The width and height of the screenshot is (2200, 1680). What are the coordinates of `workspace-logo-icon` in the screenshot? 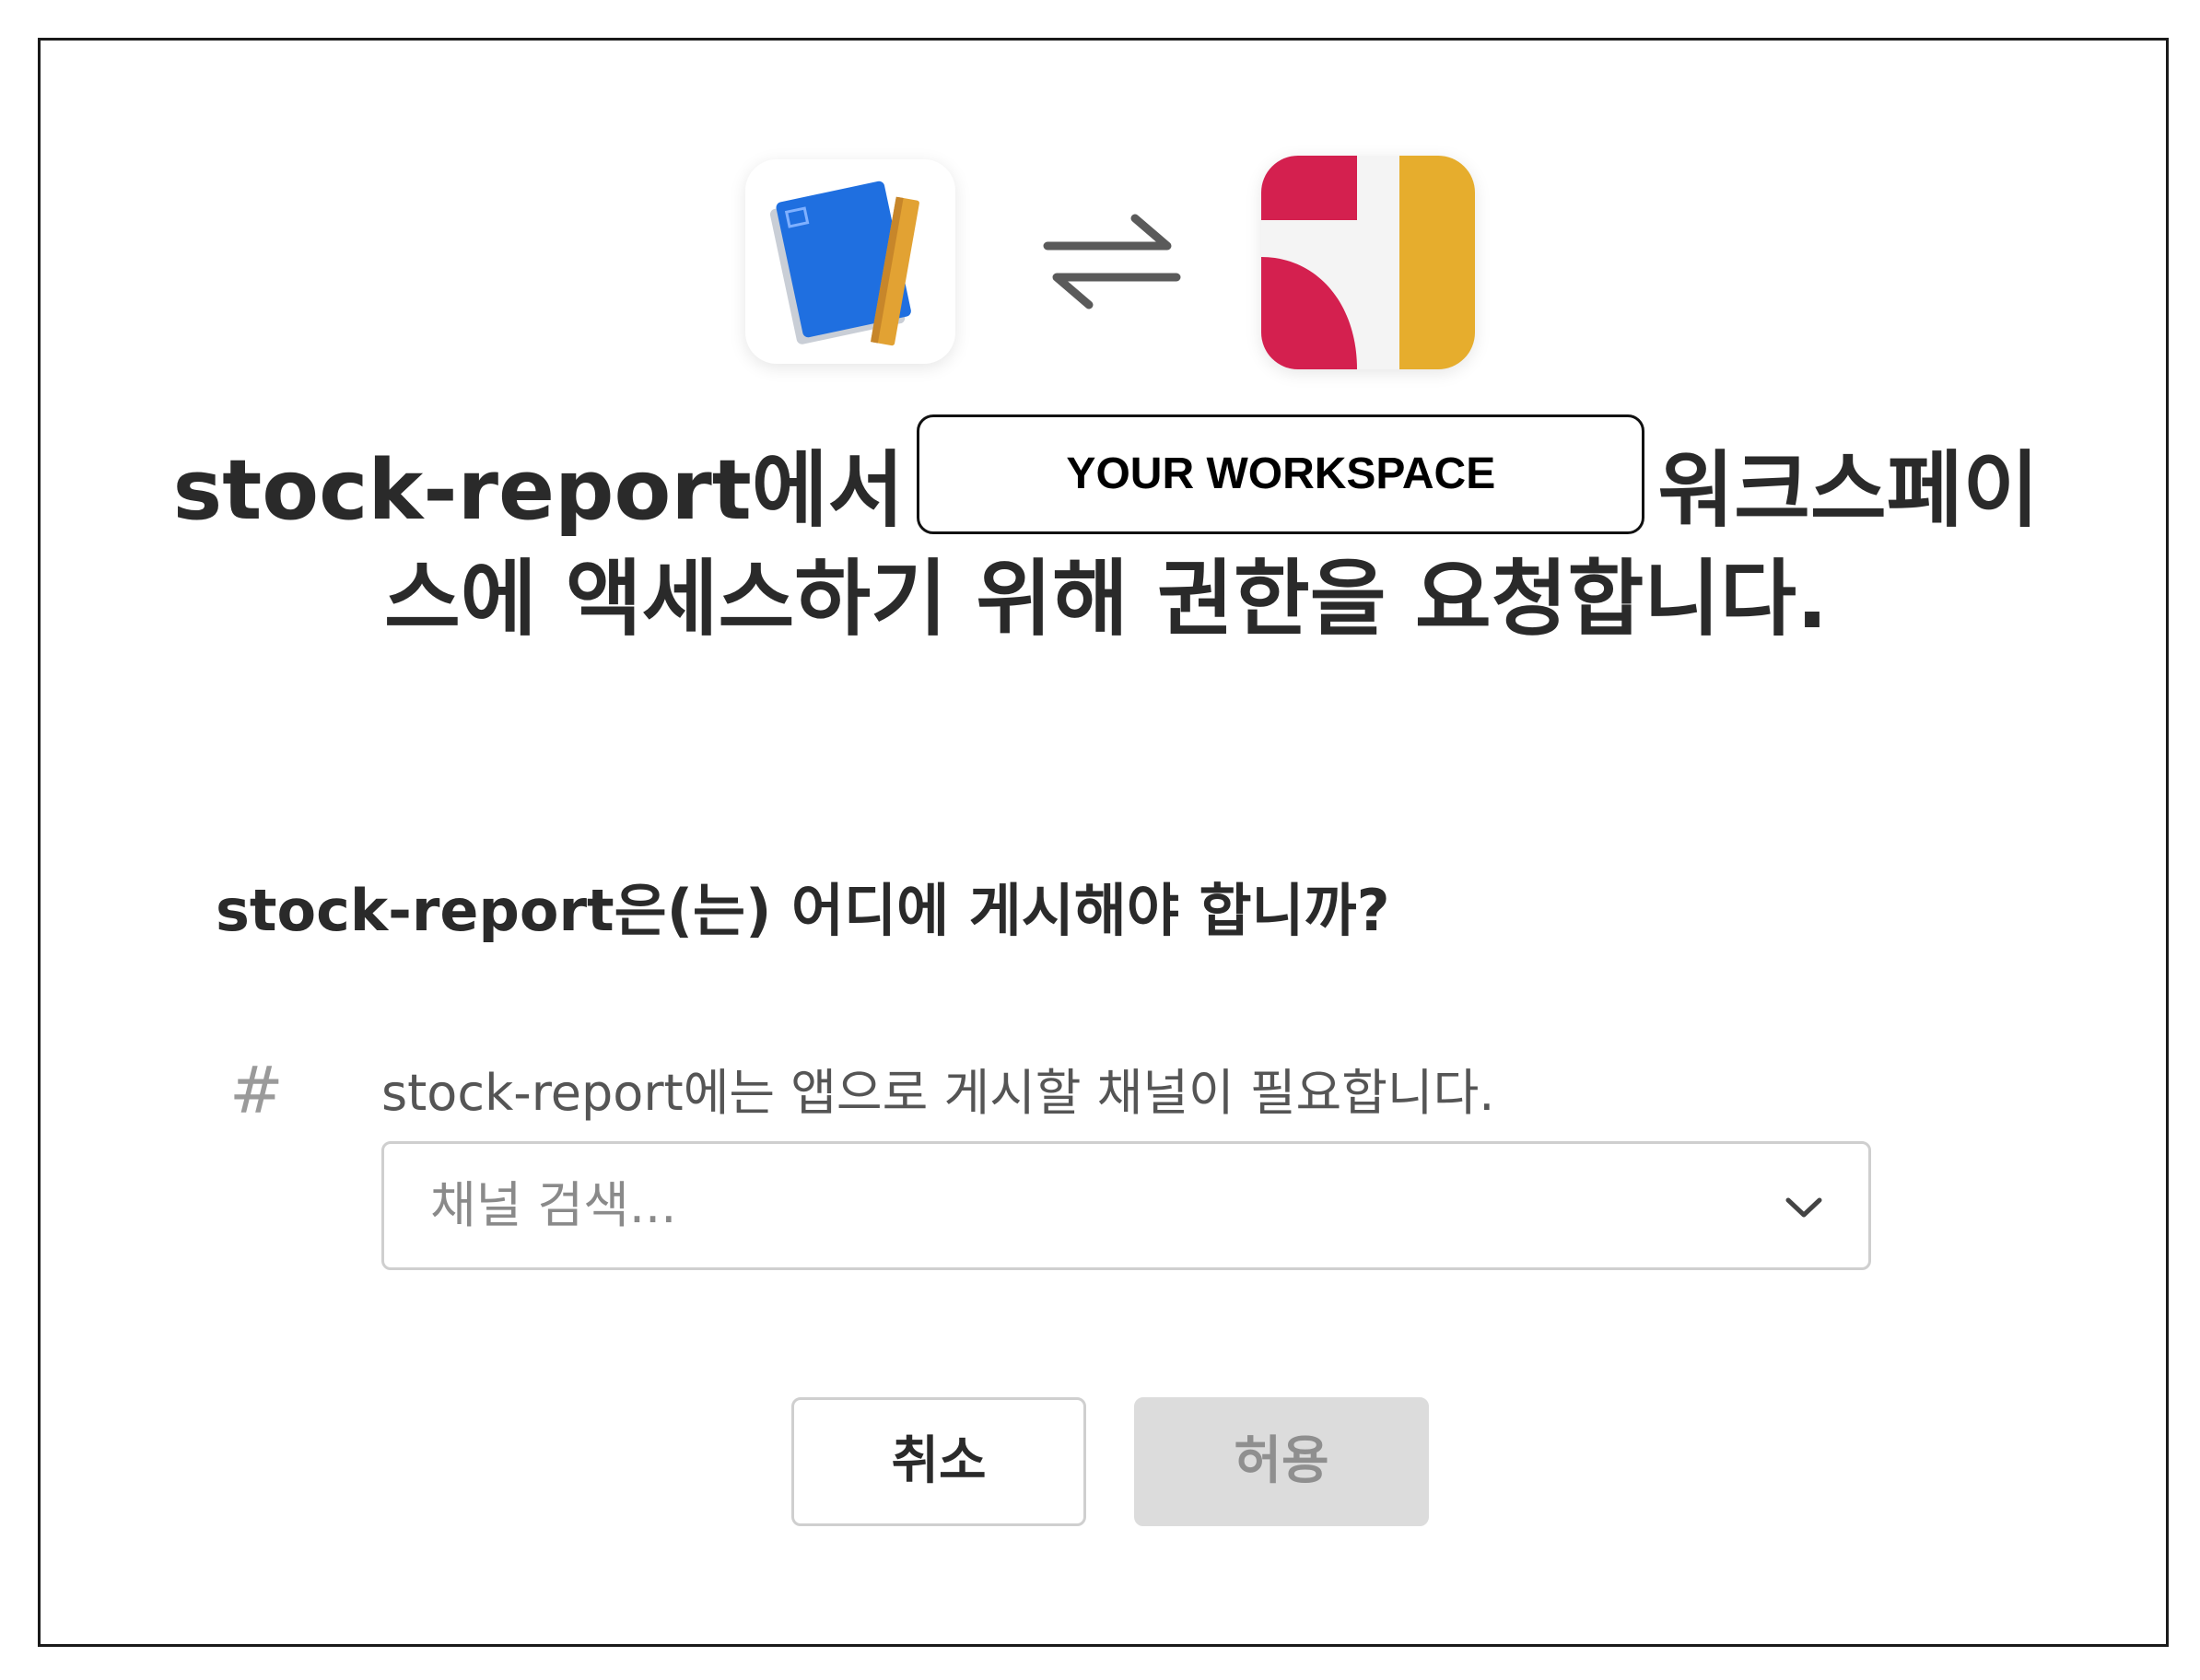 It's located at (1368, 262).